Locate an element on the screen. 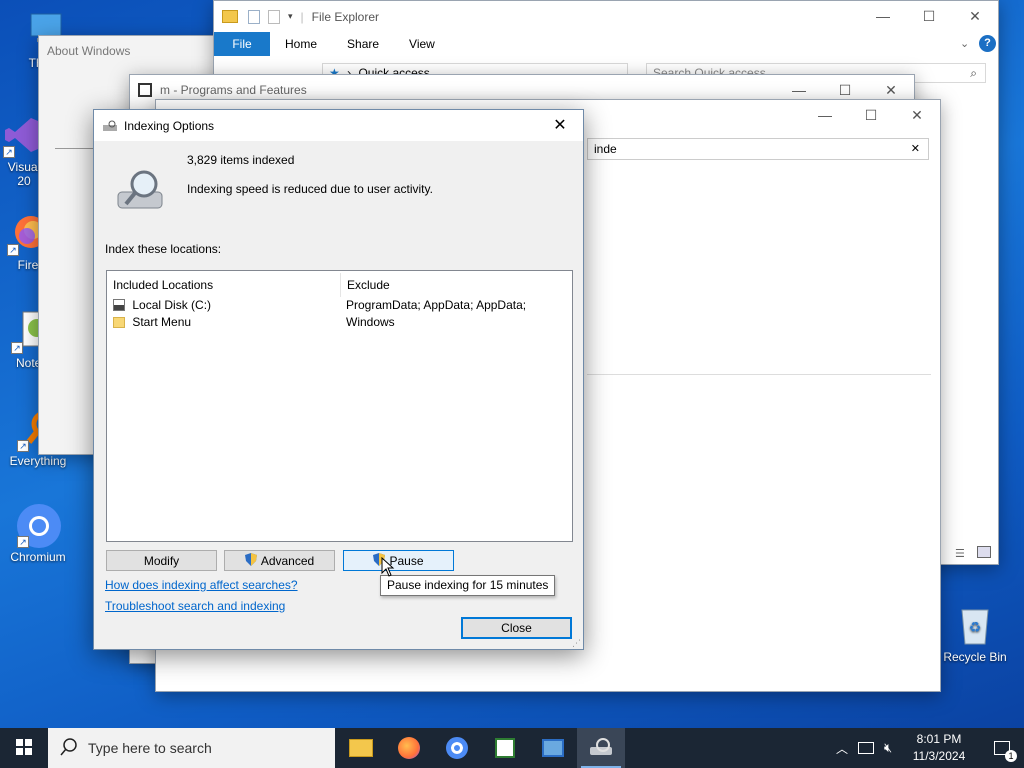 This screenshot has height=768, width=1024. start-button is located at coordinates (24, 748).